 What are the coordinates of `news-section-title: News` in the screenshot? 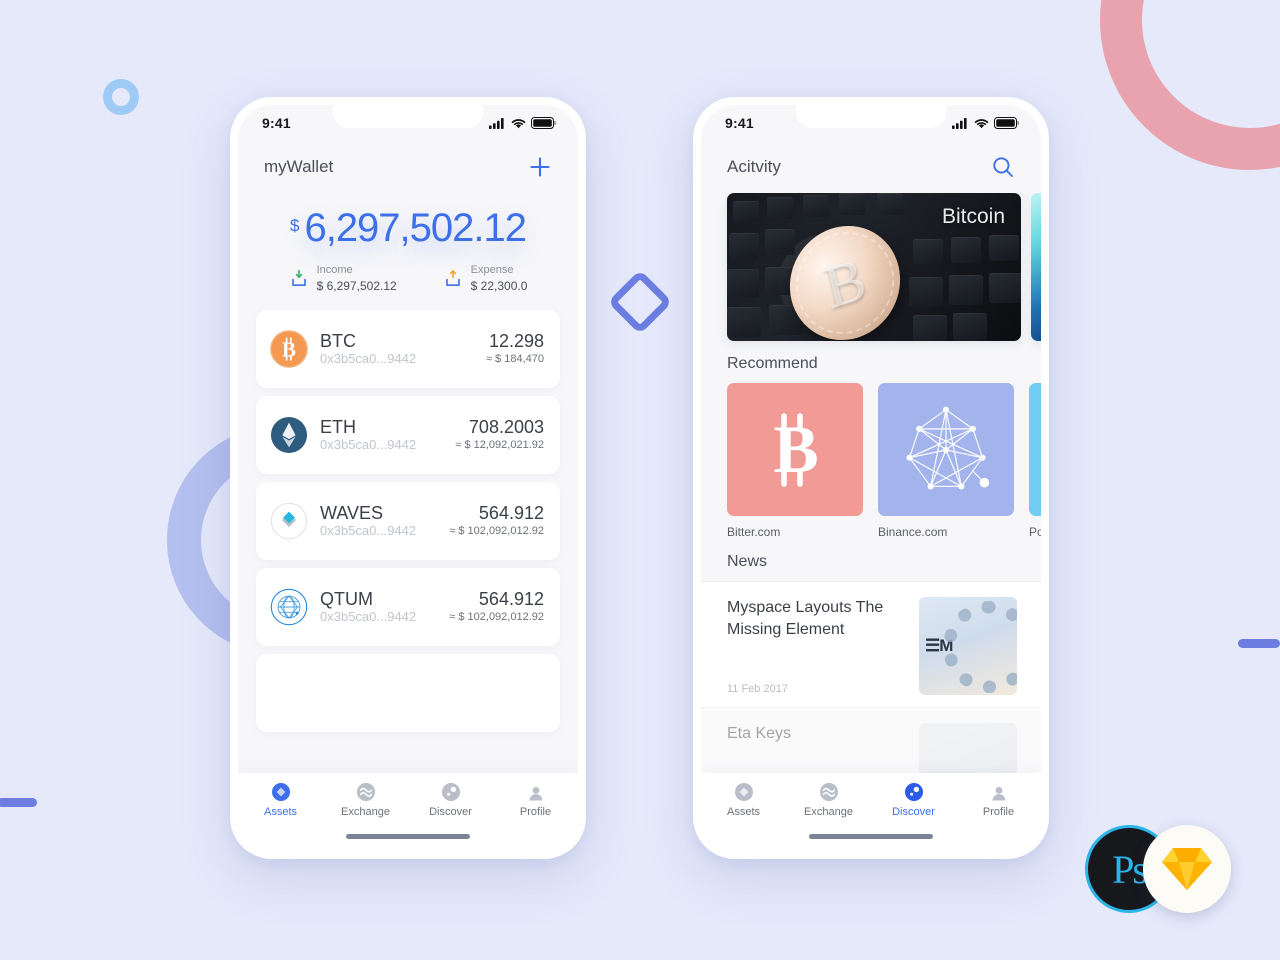 It's located at (747, 561).